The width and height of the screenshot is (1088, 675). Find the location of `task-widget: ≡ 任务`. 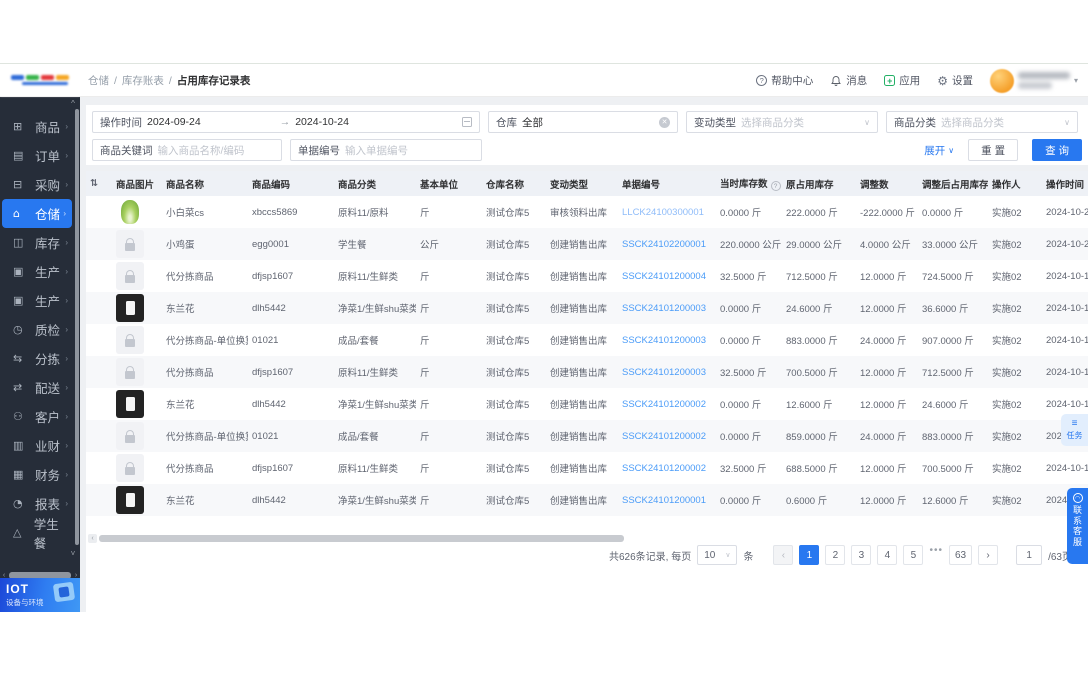

task-widget: ≡ 任务 is located at coordinates (1074, 430).